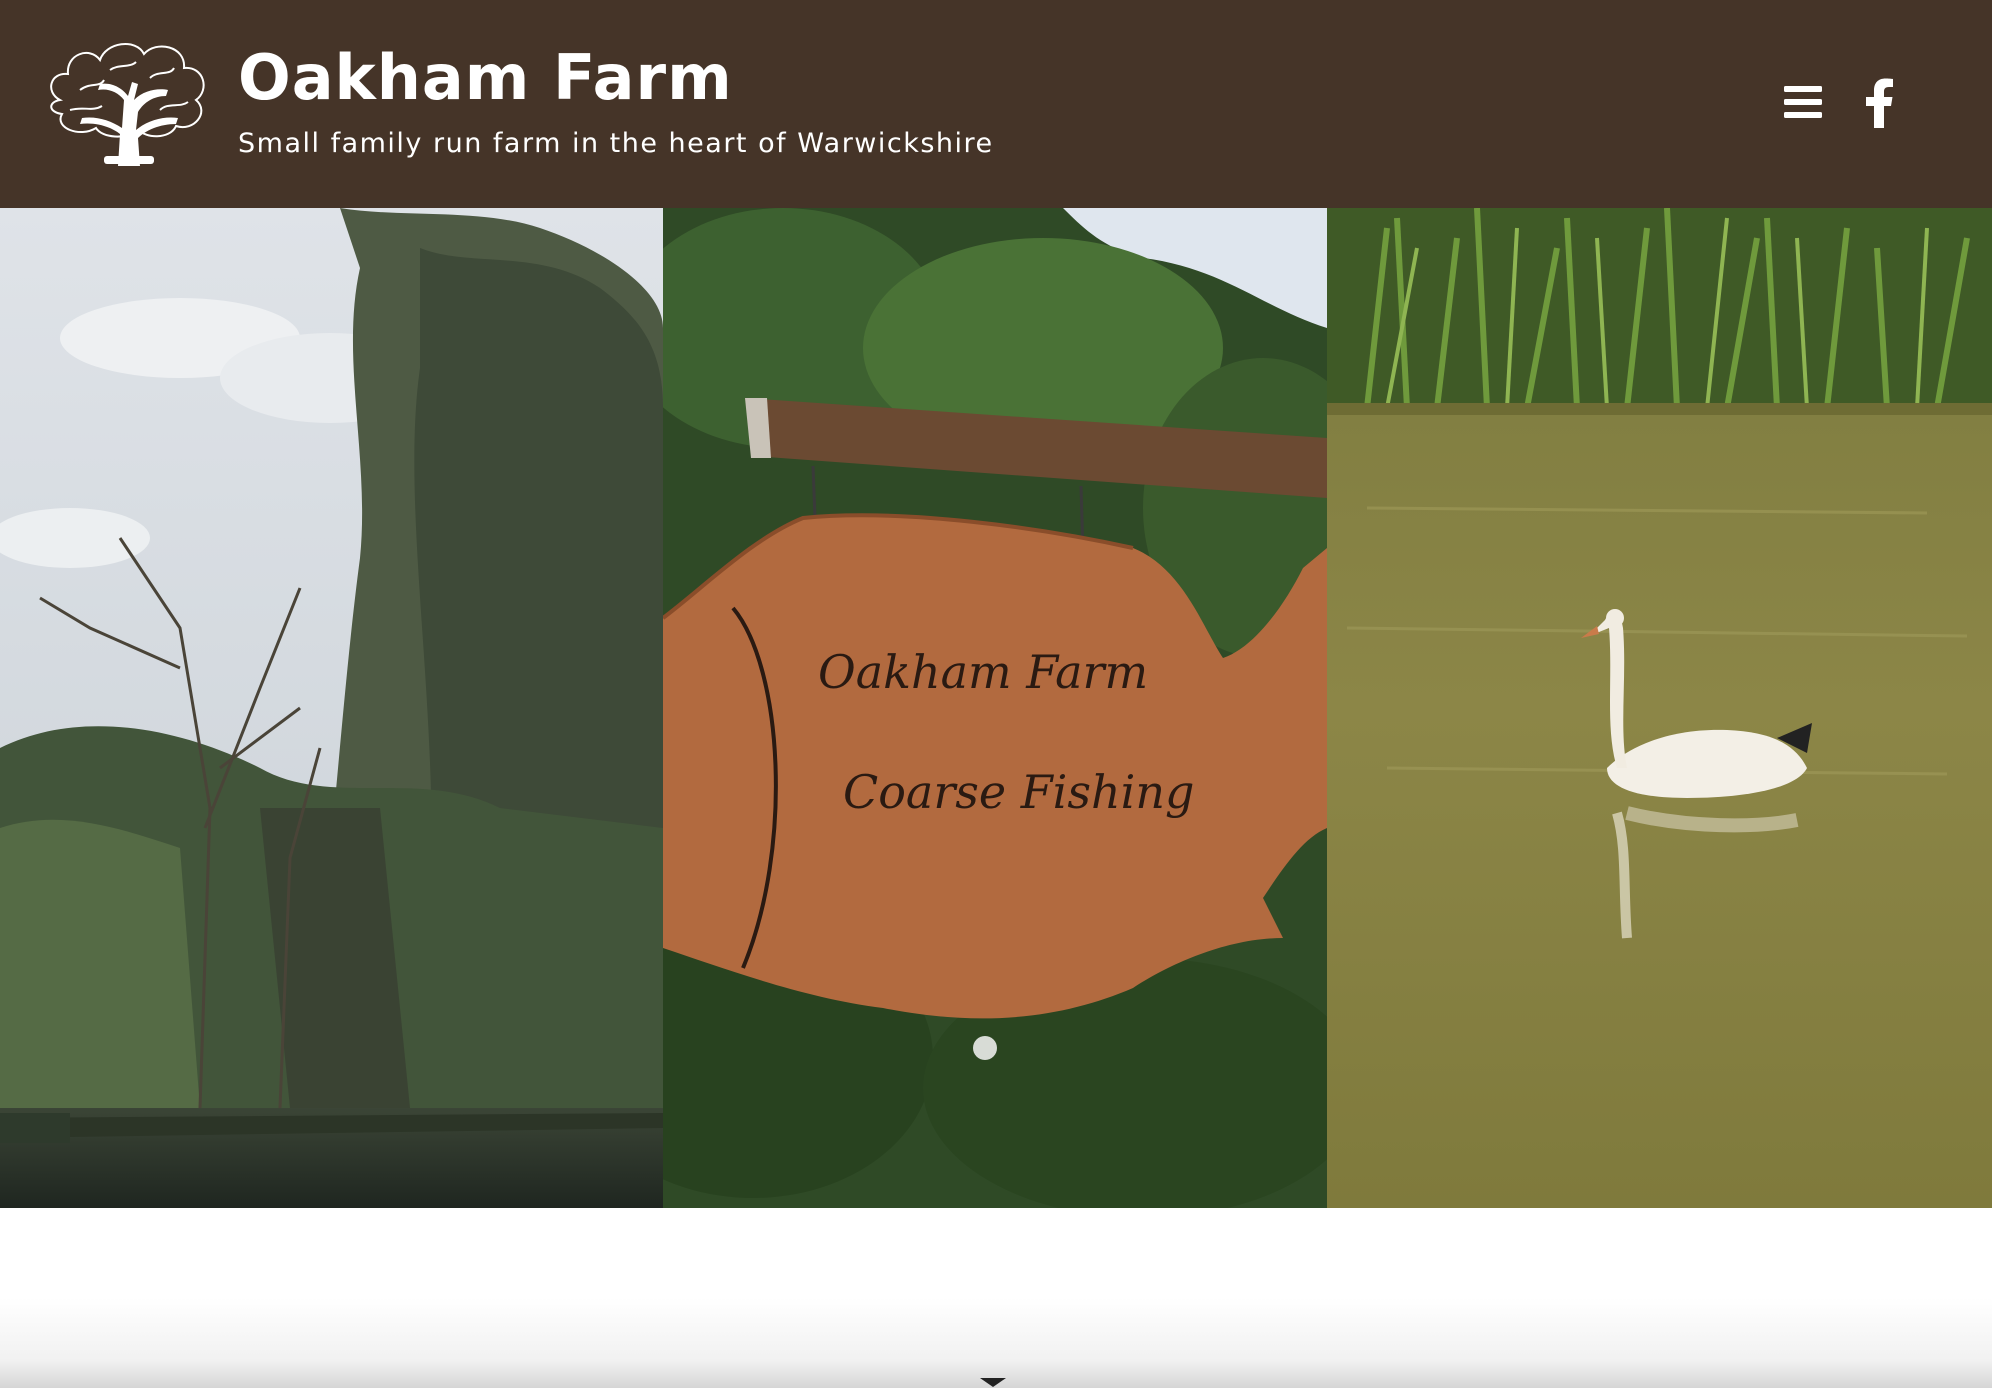  I want to click on site-title: Oakham Farm, so click(485, 78).